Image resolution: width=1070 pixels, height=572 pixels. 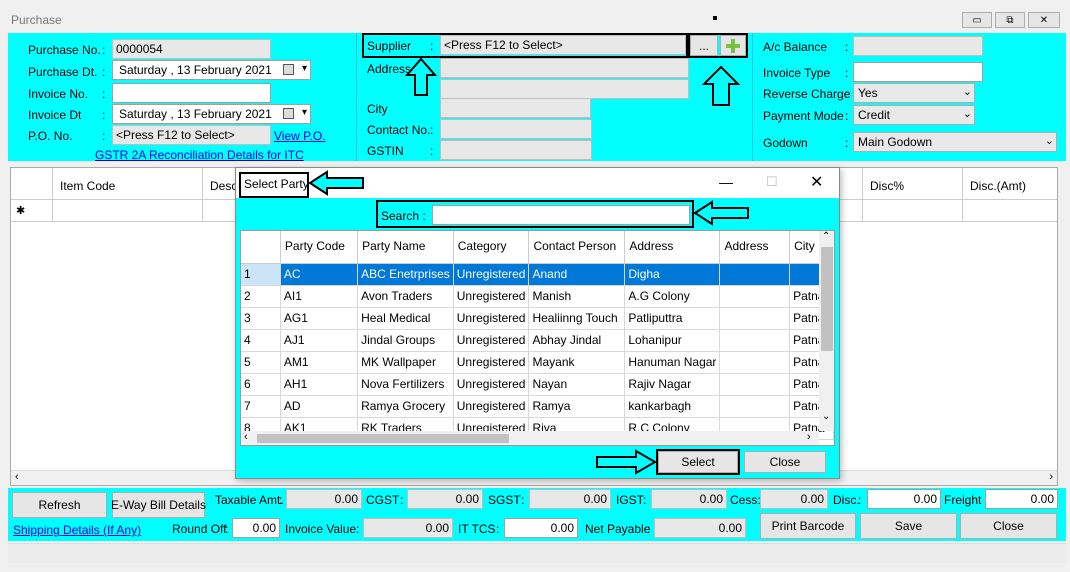 What do you see at coordinates (377, 109) in the screenshot?
I see `city-label: City` at bounding box center [377, 109].